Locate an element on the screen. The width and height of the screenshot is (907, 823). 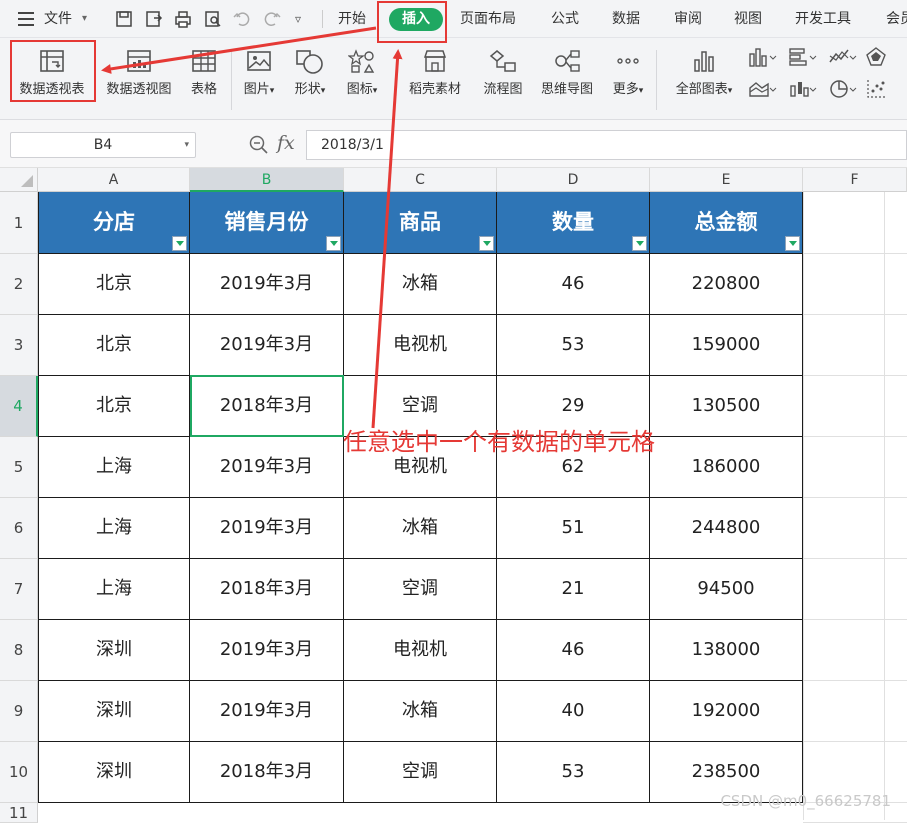
annotation-text: 任意选中一个有数据的单元格 is located at coordinates (499, 442).